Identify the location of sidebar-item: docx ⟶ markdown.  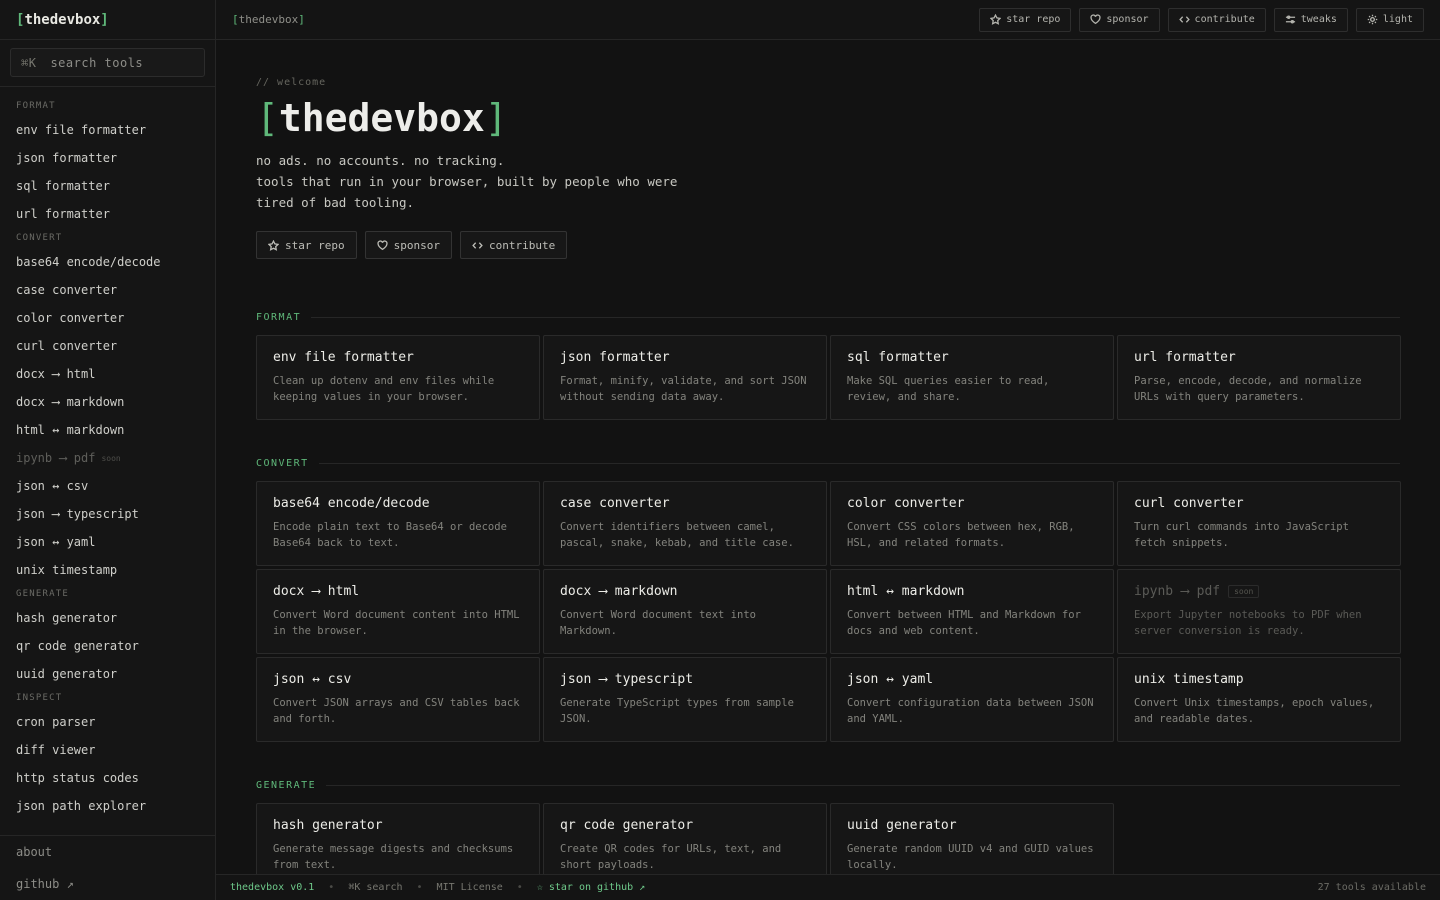
(107, 402).